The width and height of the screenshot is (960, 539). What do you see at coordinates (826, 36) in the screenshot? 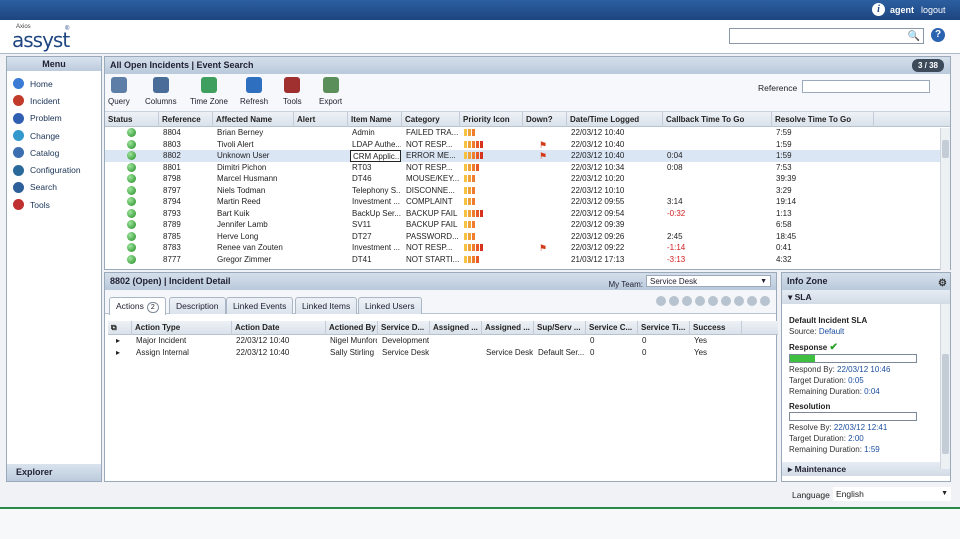
I see `global-search-input: 🔍` at bounding box center [826, 36].